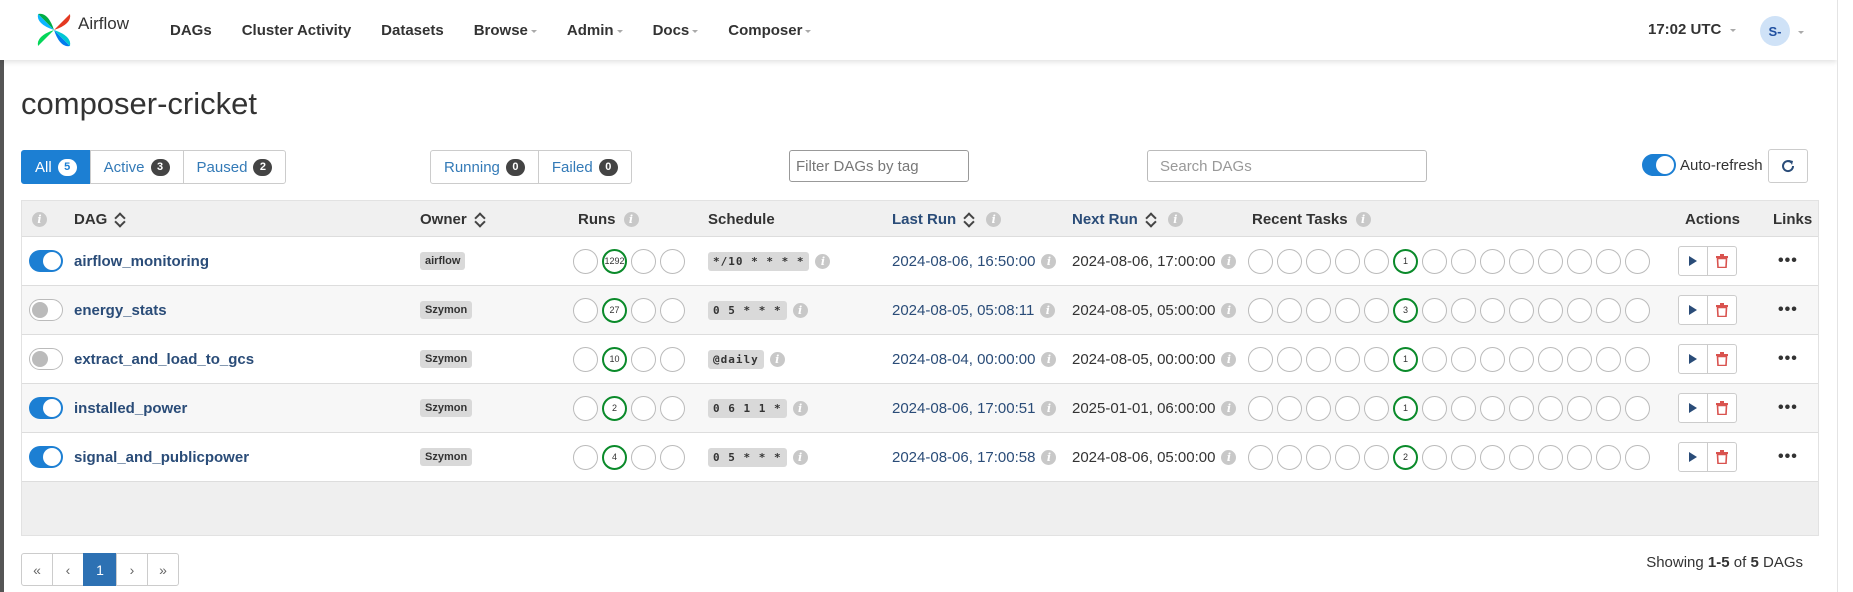 The image size is (1853, 592). I want to click on last-run-link: 2024-08-05, 05:08:11, so click(963, 310).